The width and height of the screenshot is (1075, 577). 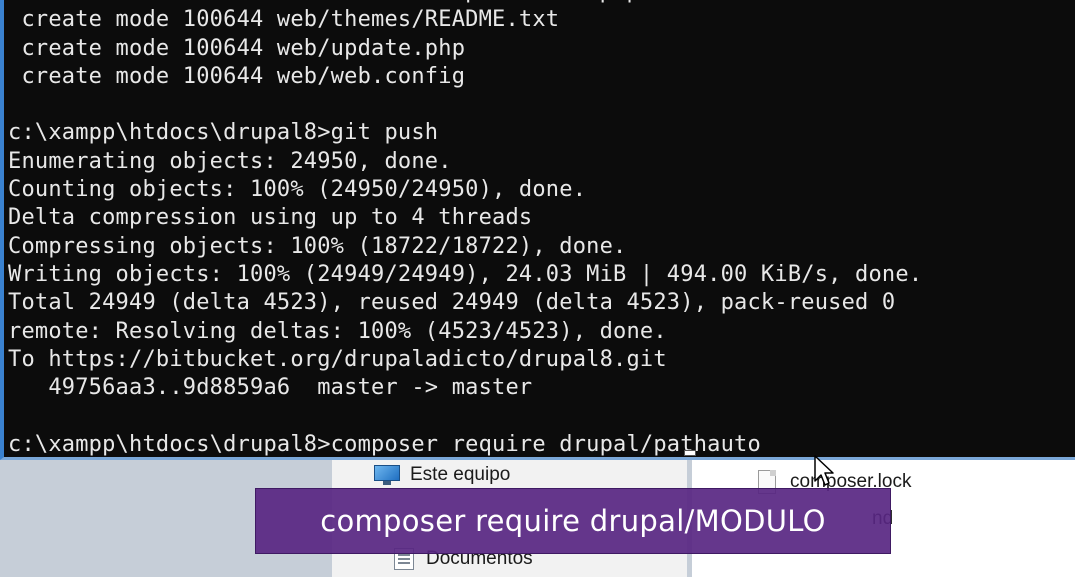 I want to click on terminal-line: create mode 100644 web/web.config, so click(x=237, y=76).